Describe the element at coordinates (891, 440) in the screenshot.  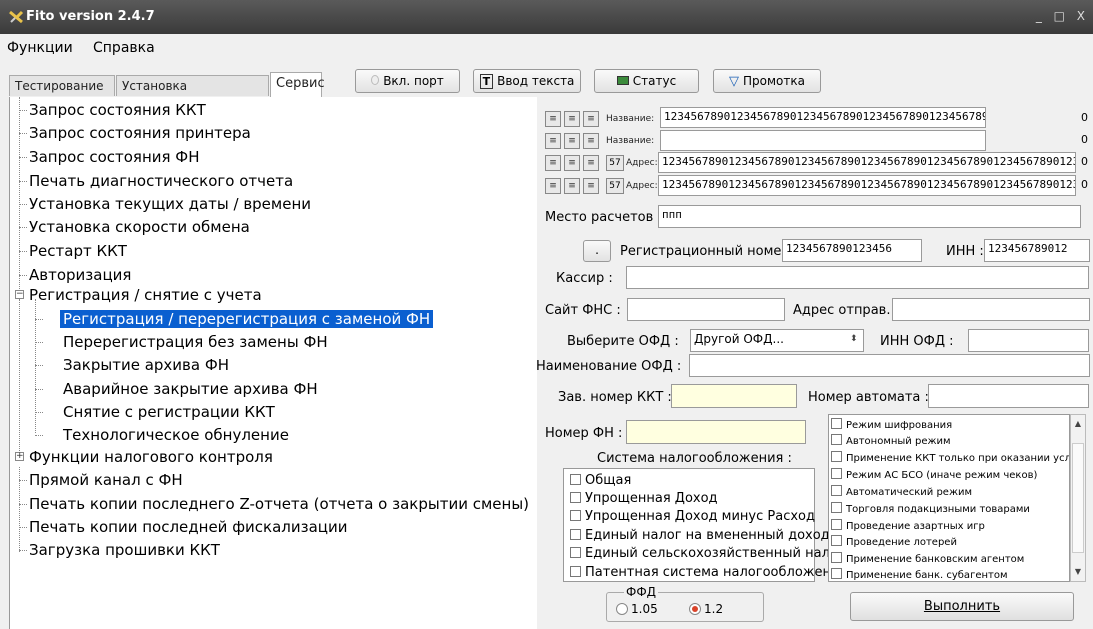
I see `mode-checkbox: Автономный режим` at that location.